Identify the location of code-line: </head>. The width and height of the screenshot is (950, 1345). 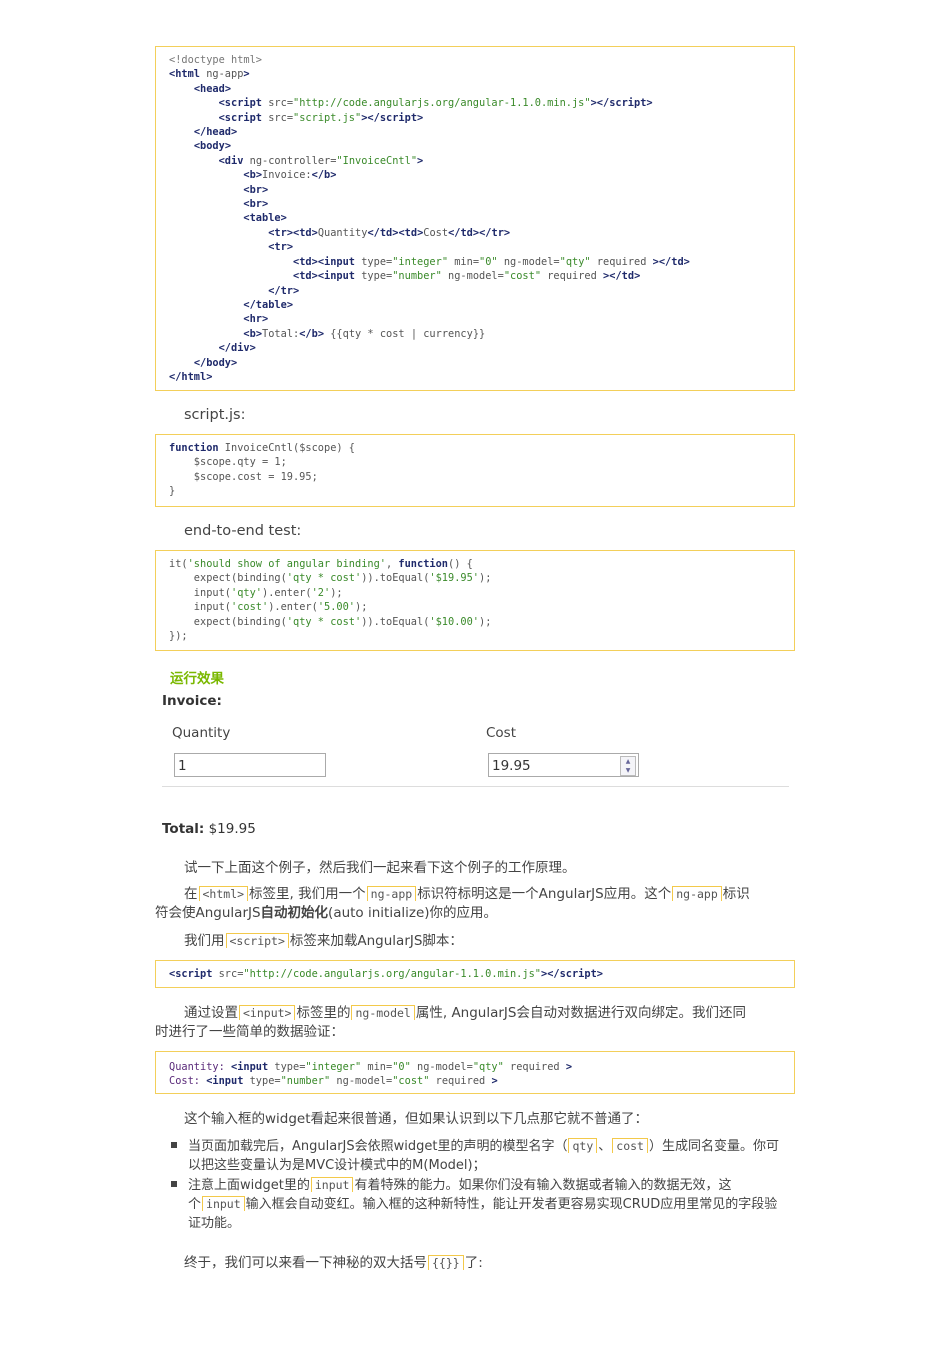
(215, 132).